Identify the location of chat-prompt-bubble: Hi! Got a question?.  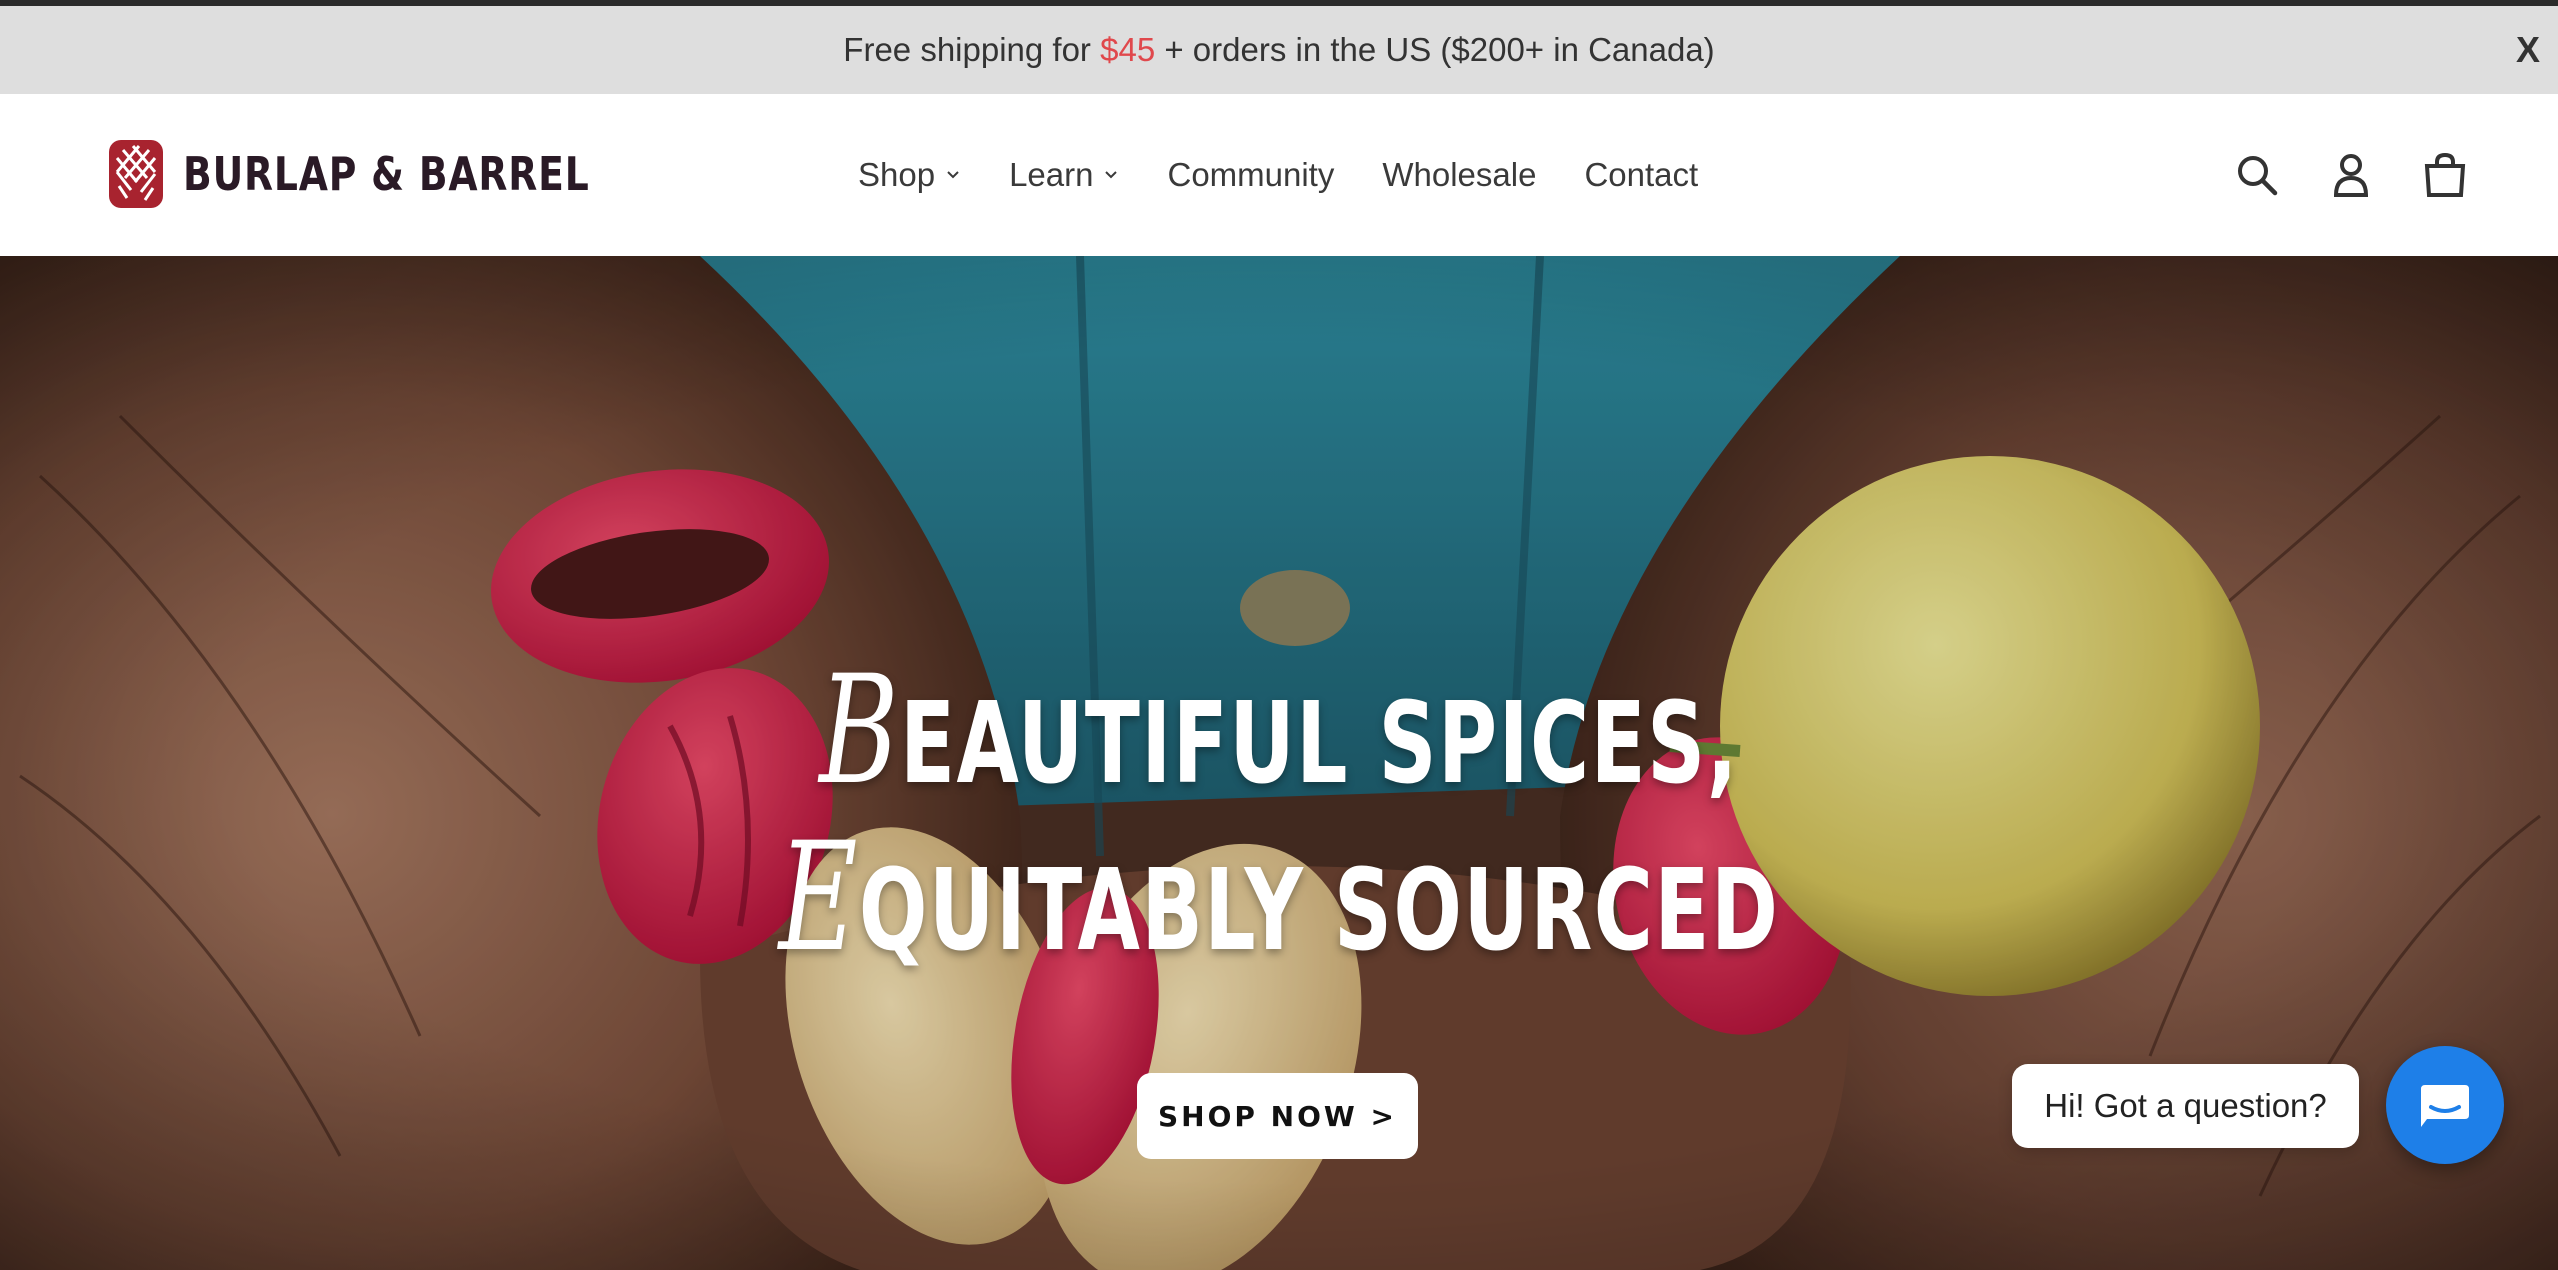
(2185, 1106).